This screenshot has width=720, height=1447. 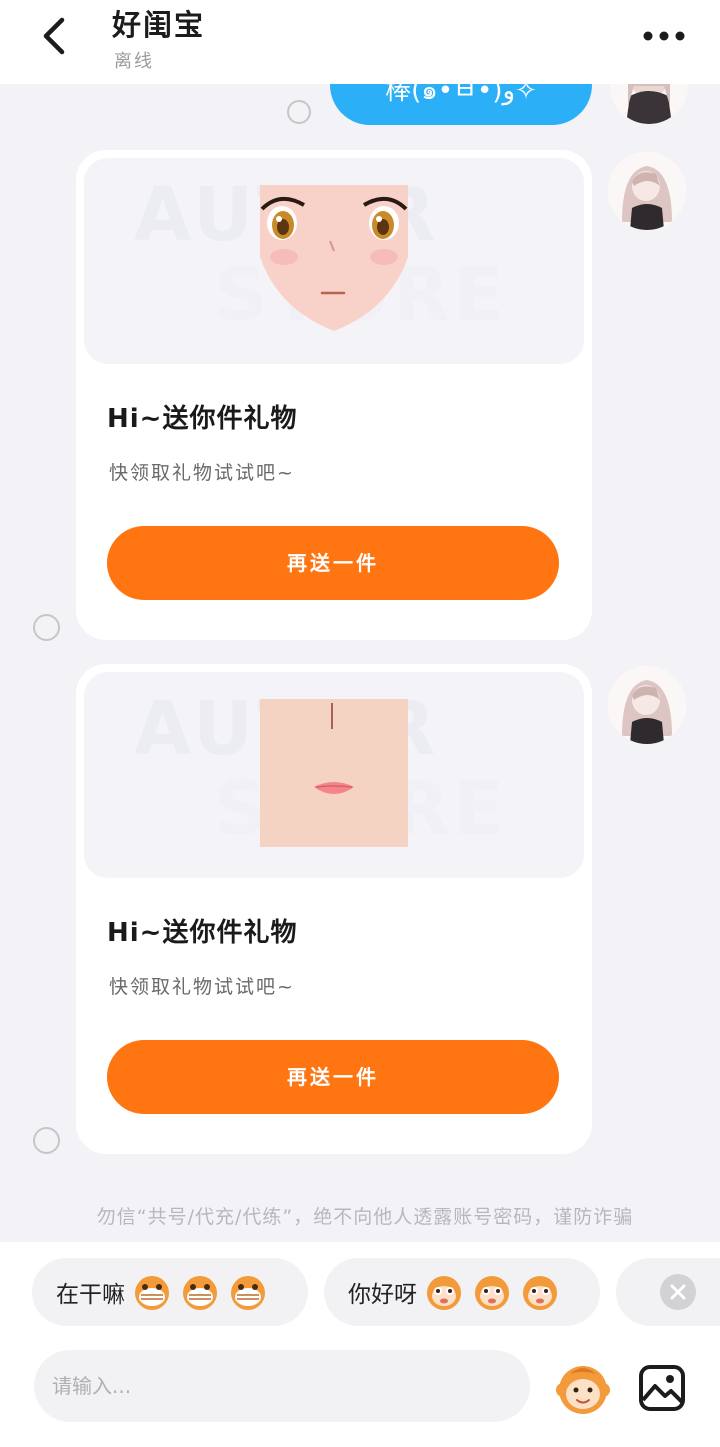 I want to click on message-input, so click(x=282, y=1386).